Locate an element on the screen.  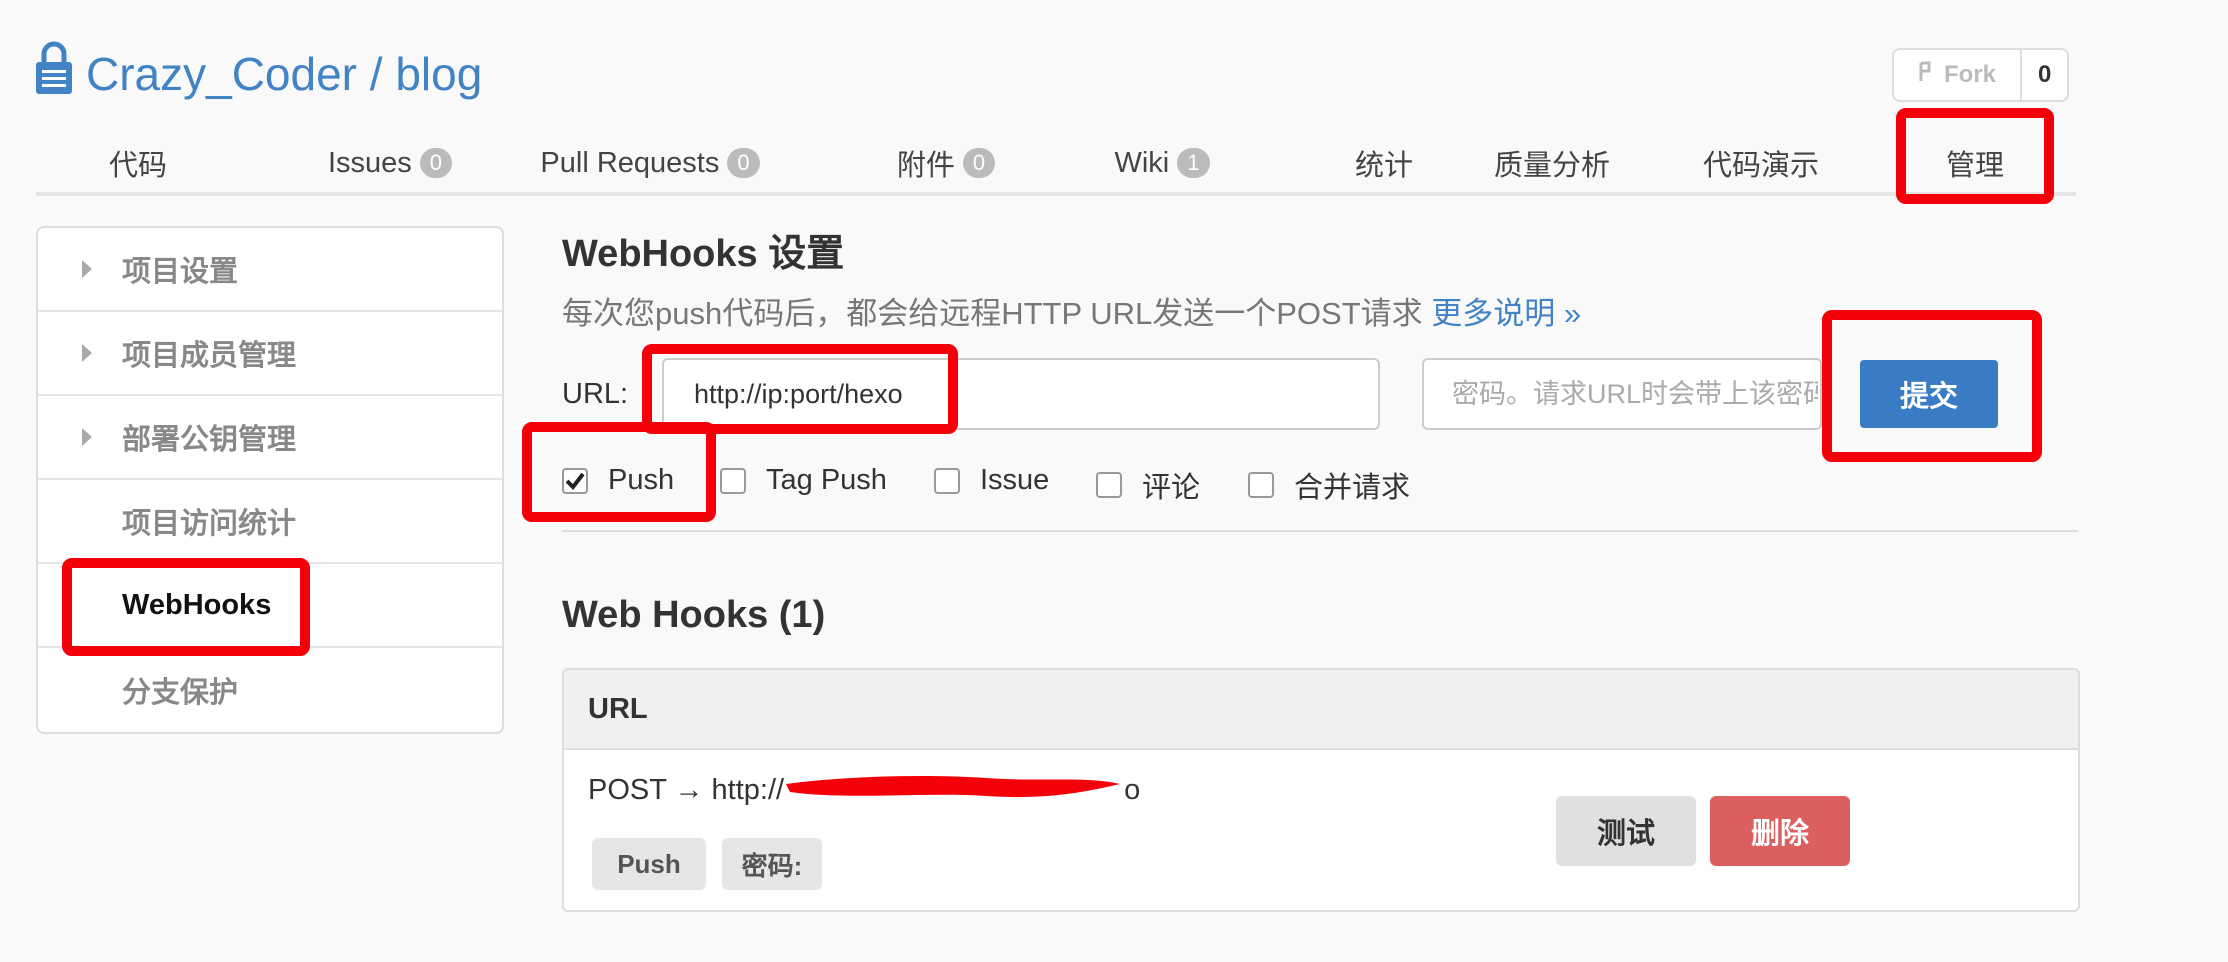
tab-label: 代码 is located at coordinates (137, 166).